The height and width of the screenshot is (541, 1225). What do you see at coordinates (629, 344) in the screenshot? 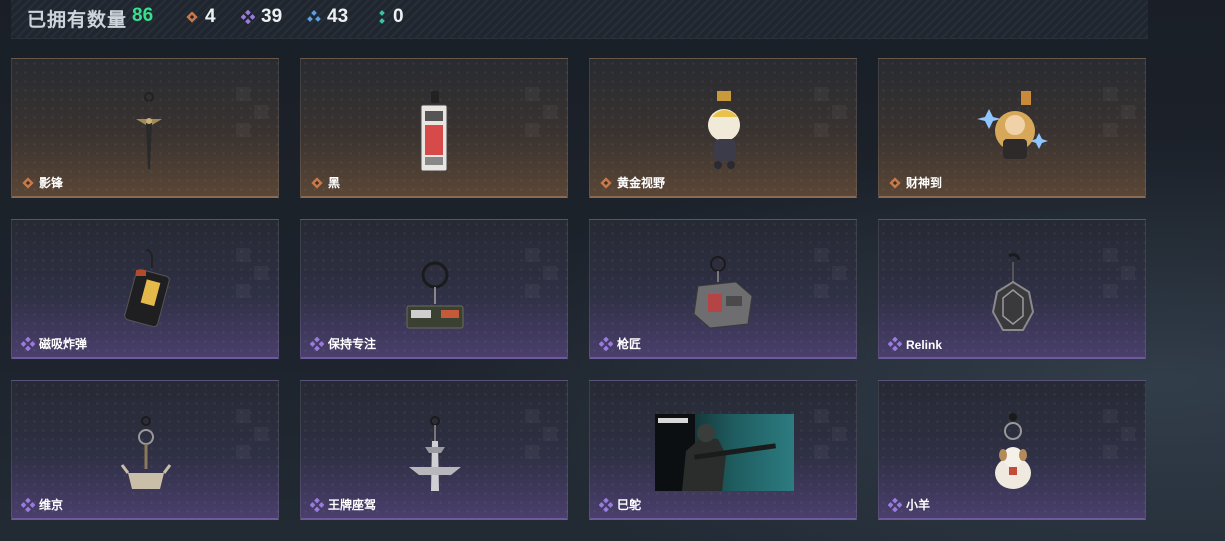
I see `item-name: 枪匠` at bounding box center [629, 344].